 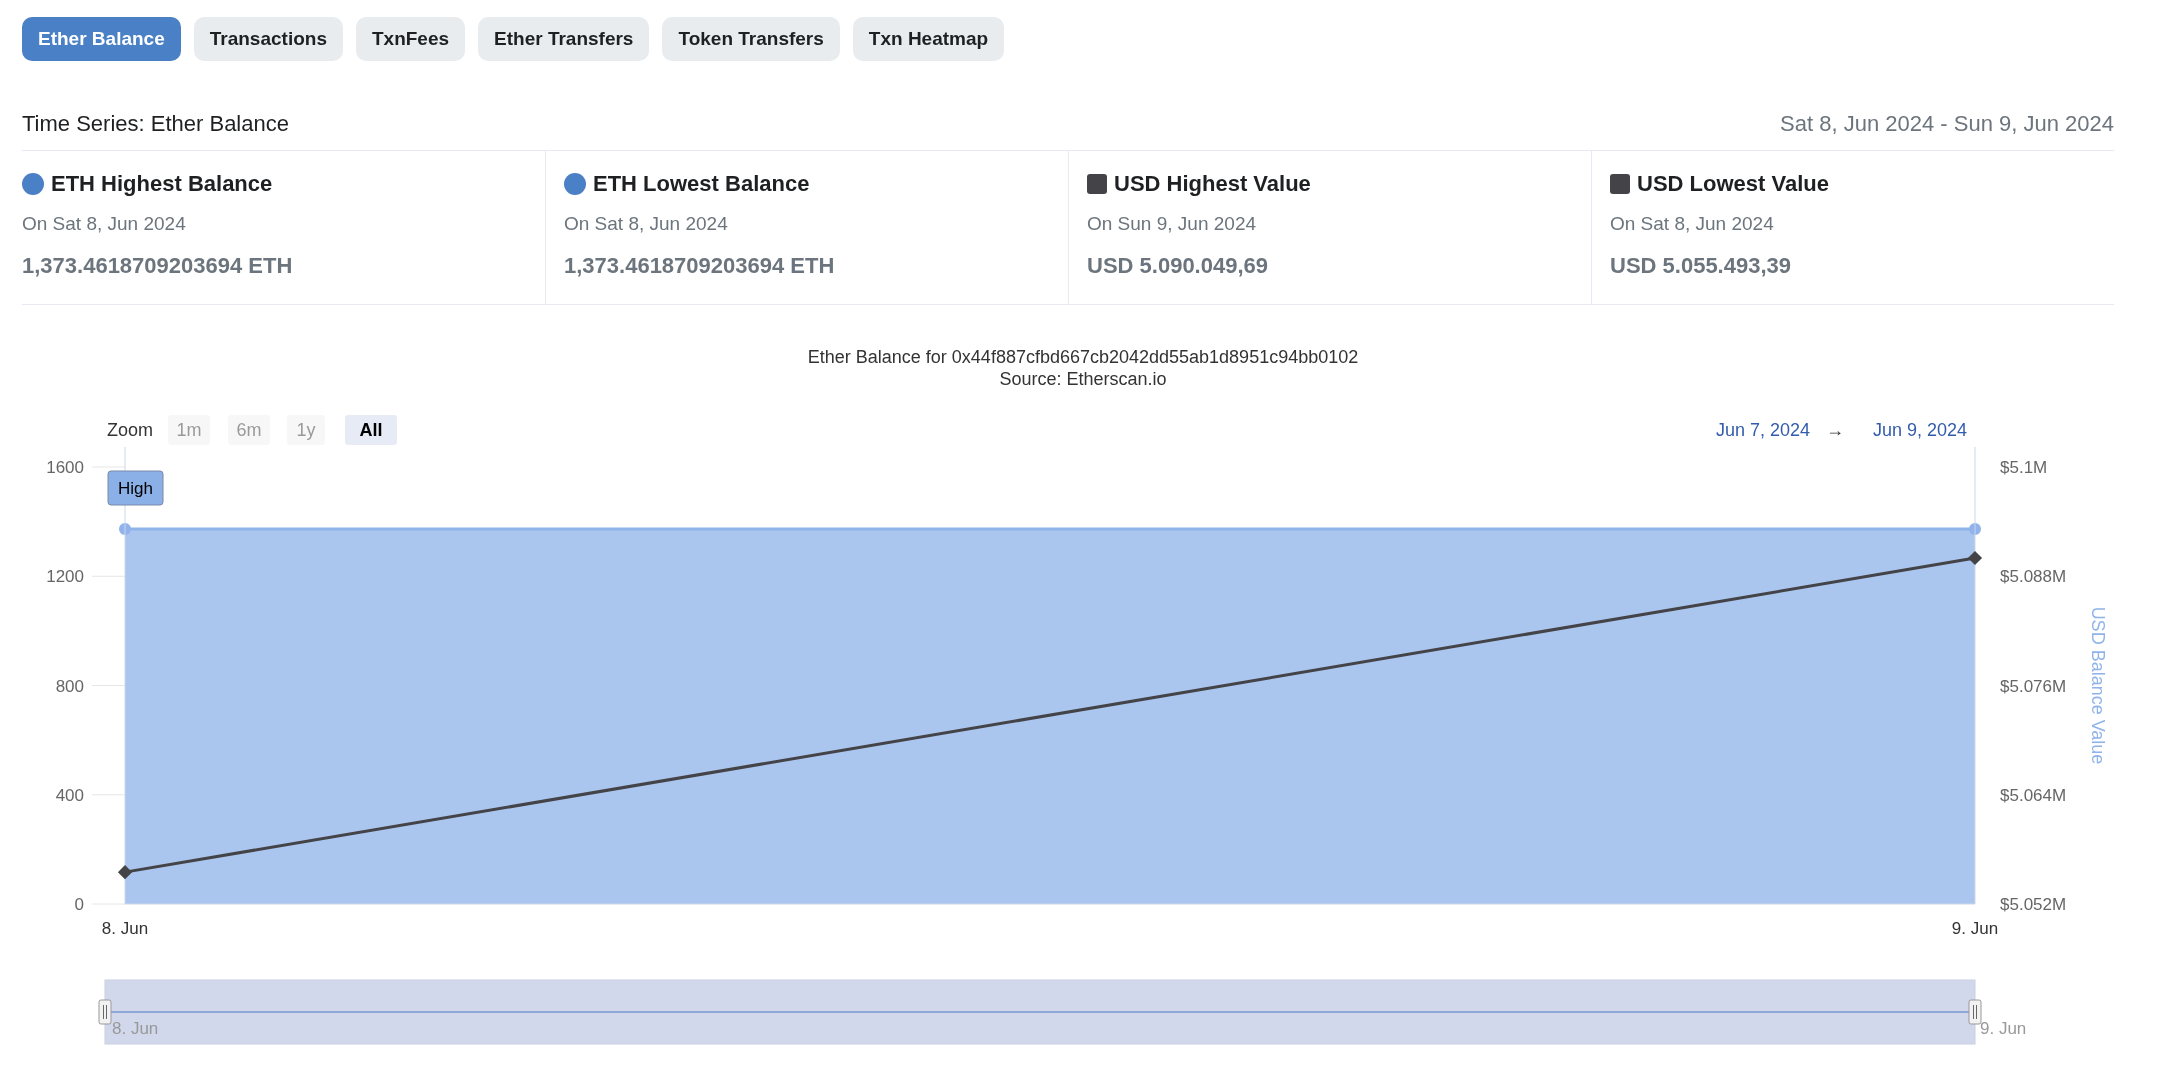 I want to click on stat-label: ETH Highest Balance, so click(x=162, y=184).